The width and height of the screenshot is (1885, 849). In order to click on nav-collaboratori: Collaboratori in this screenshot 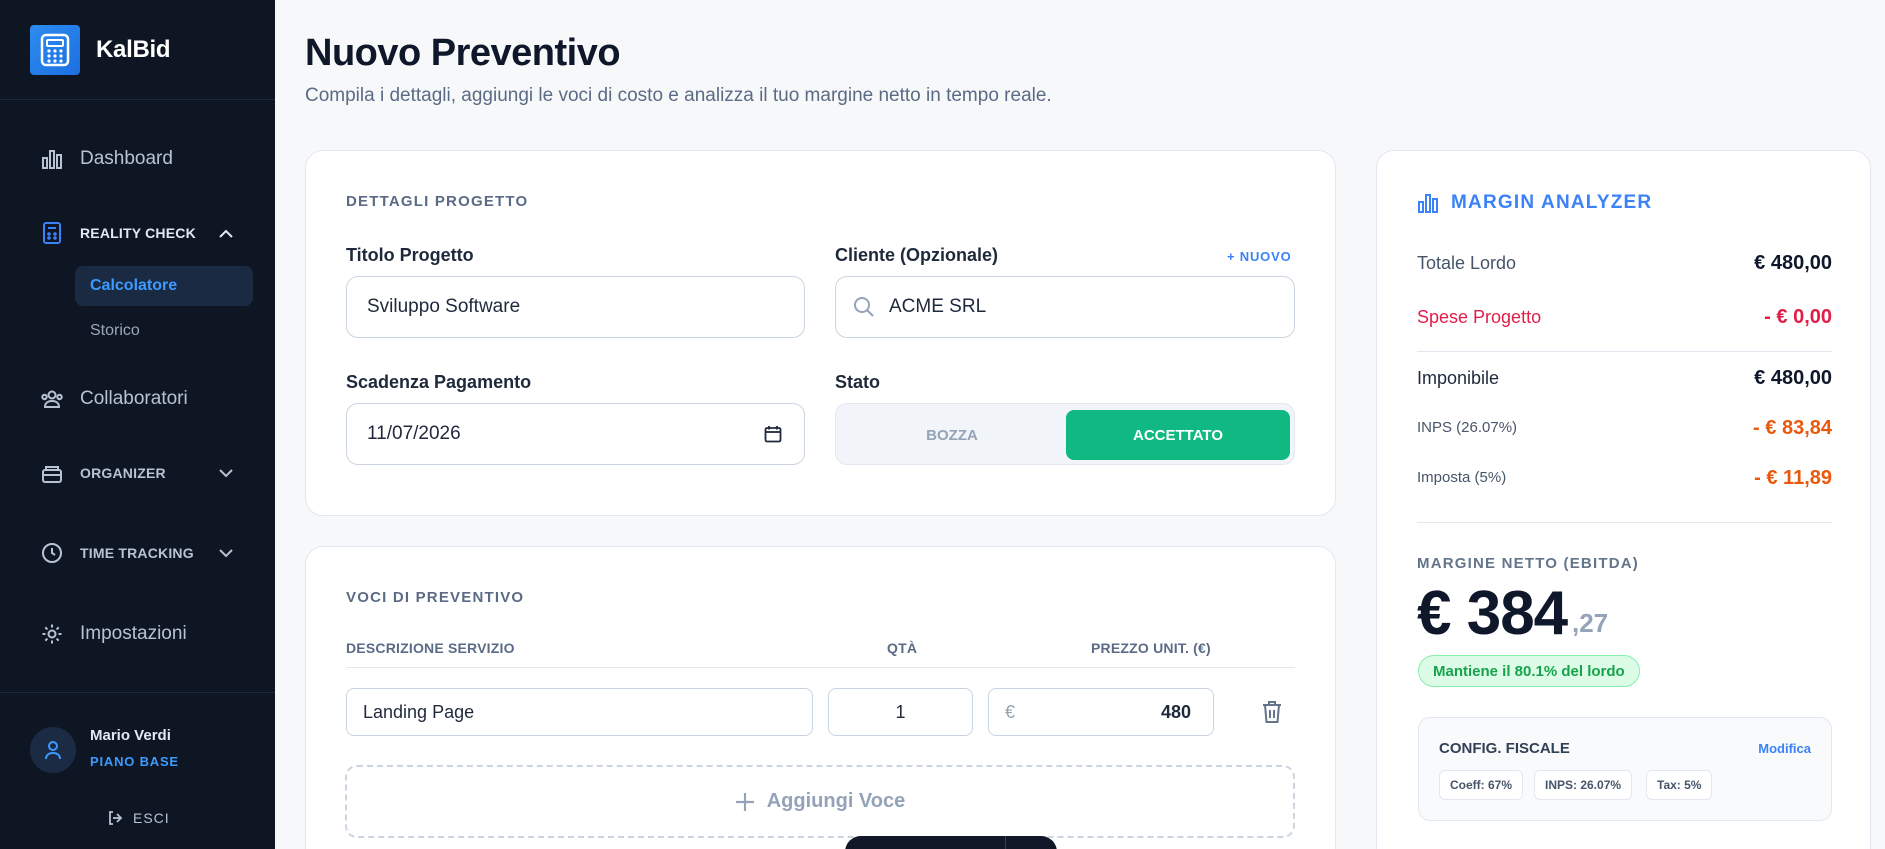, I will do `click(114, 399)`.